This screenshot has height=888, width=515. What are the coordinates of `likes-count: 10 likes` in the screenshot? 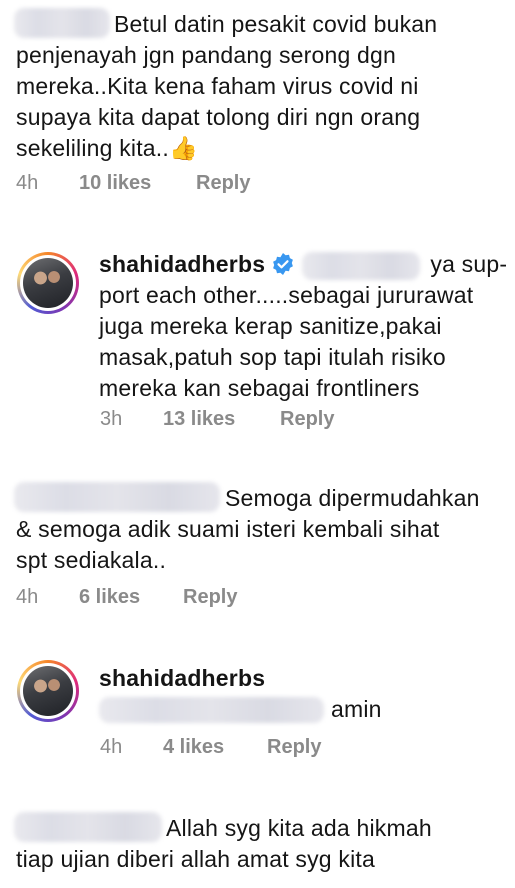 It's located at (115, 183).